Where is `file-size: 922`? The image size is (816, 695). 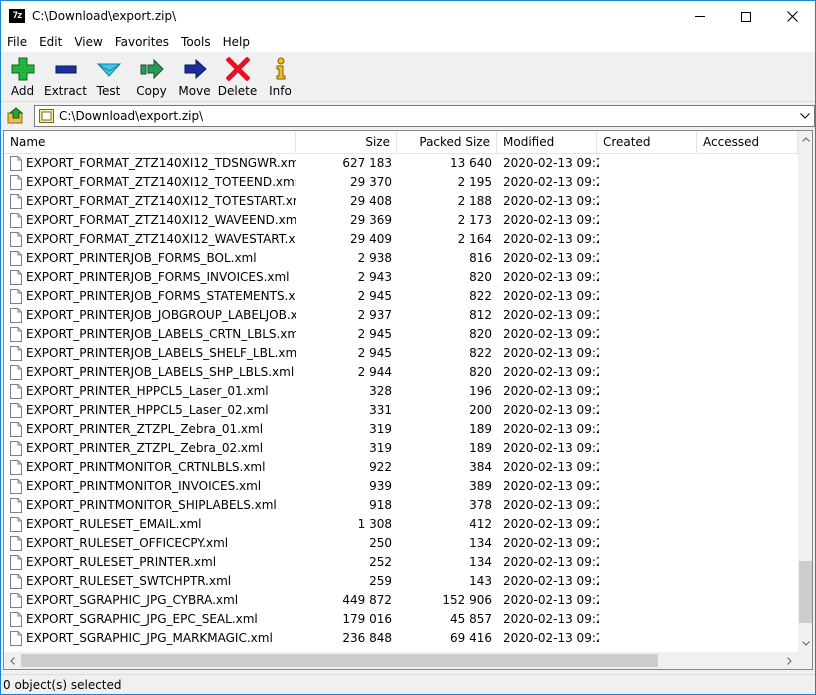 file-size: 922 is located at coordinates (380, 467).